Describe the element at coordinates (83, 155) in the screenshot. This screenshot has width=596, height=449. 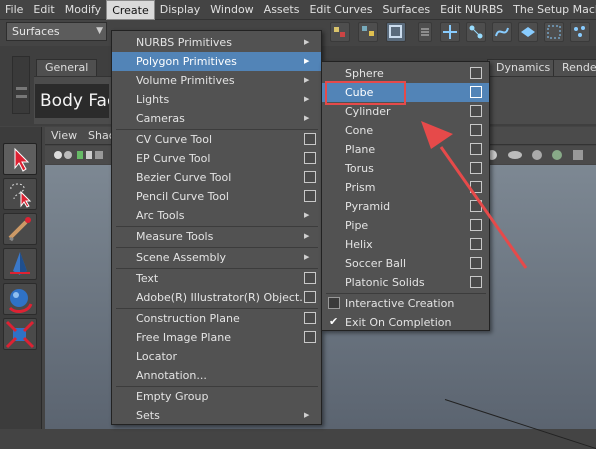
I see `camera-tools-icon` at that location.